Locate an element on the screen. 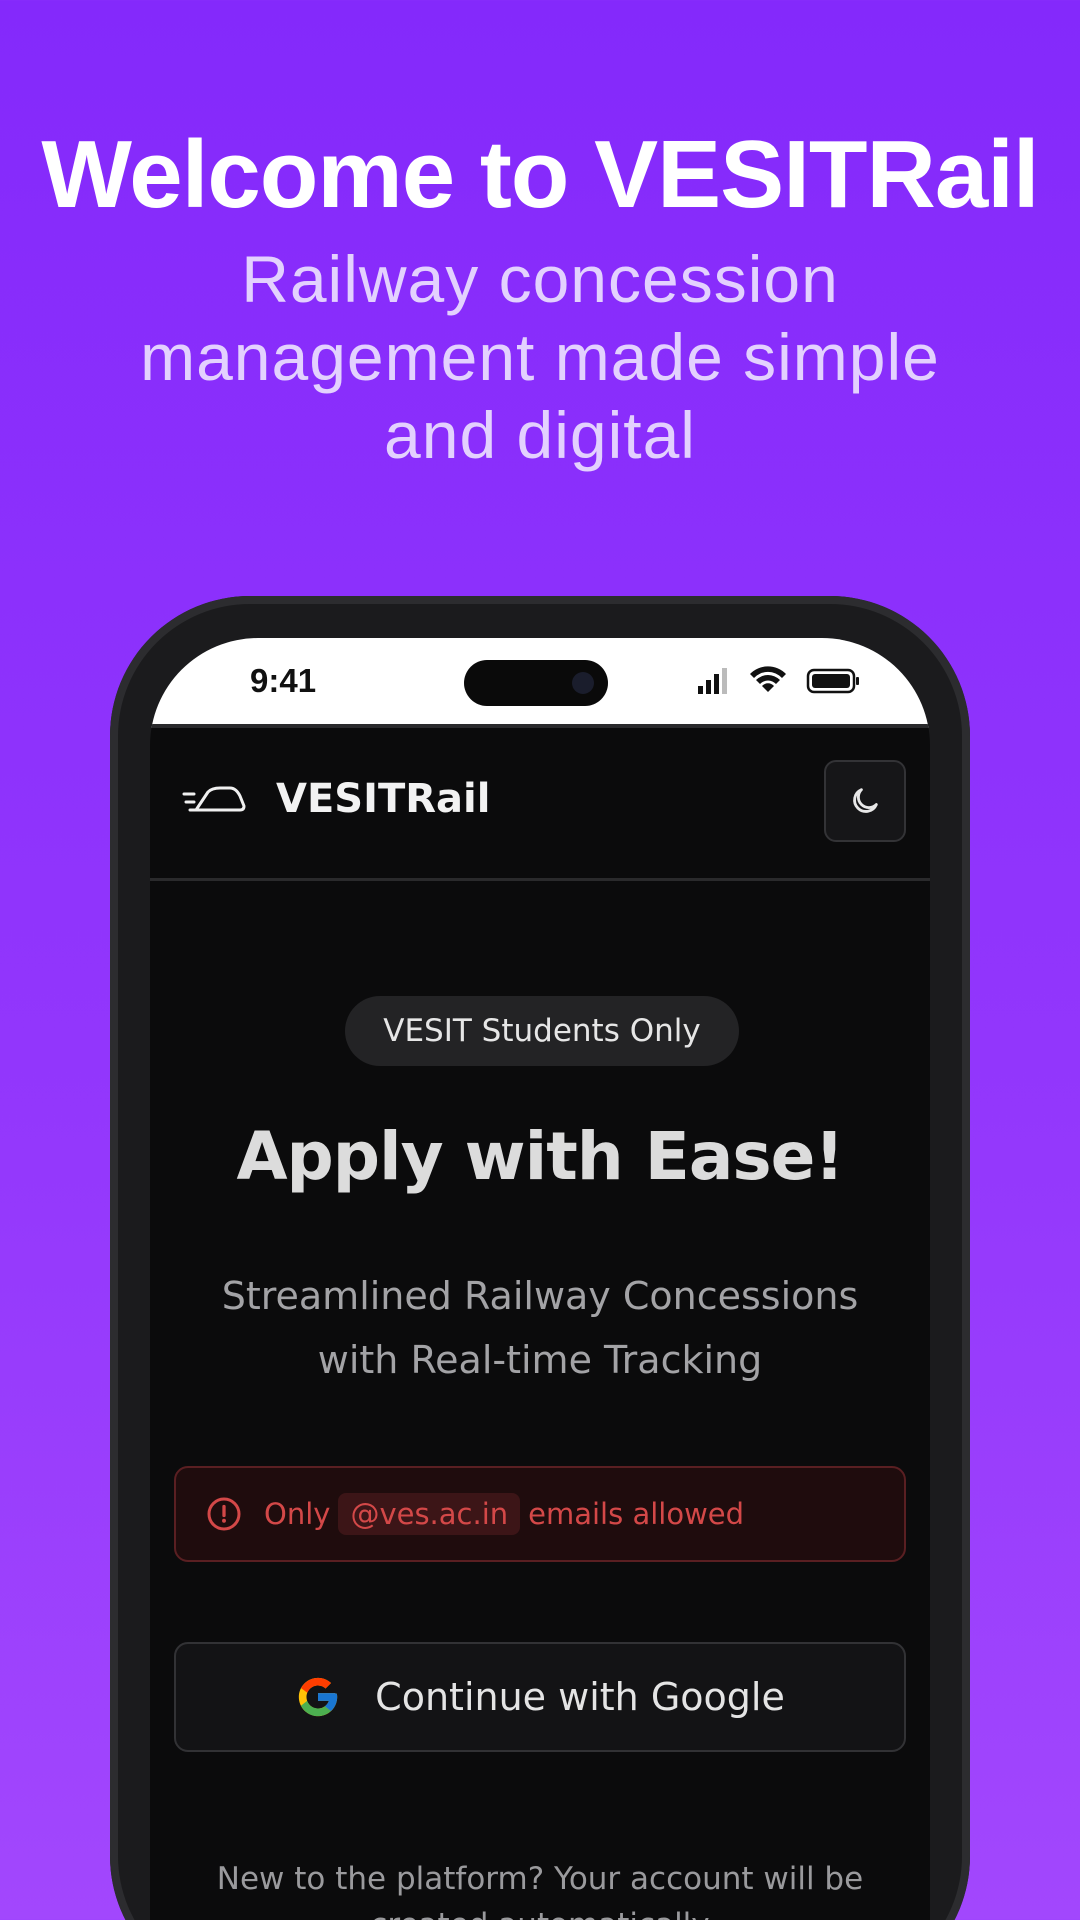  alert-circle-icon is located at coordinates (224, 1514).